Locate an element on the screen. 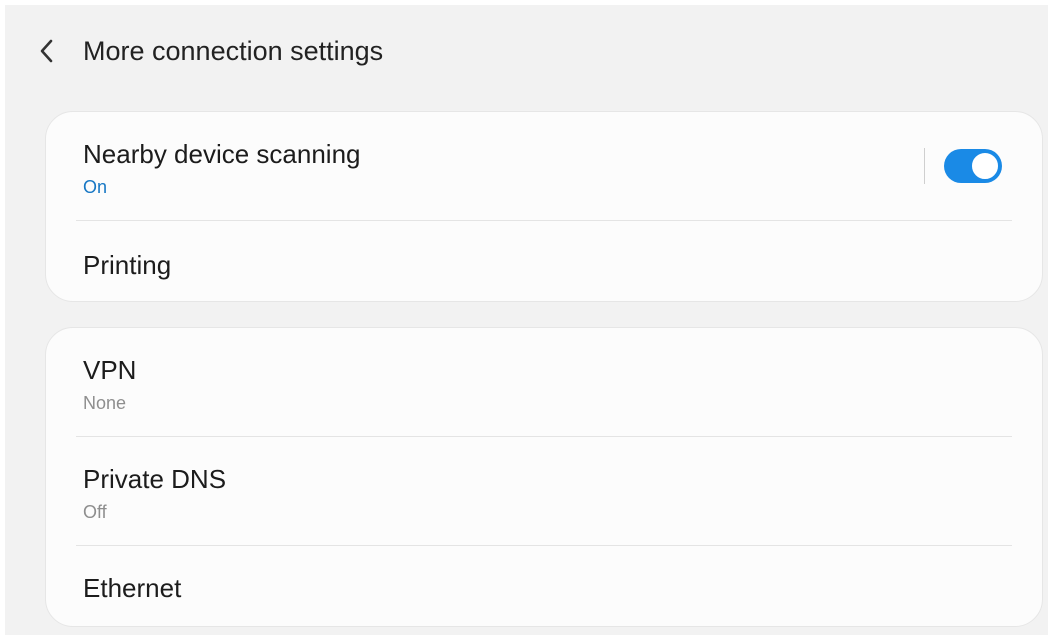  chevron-left-icon is located at coordinates (46, 51).